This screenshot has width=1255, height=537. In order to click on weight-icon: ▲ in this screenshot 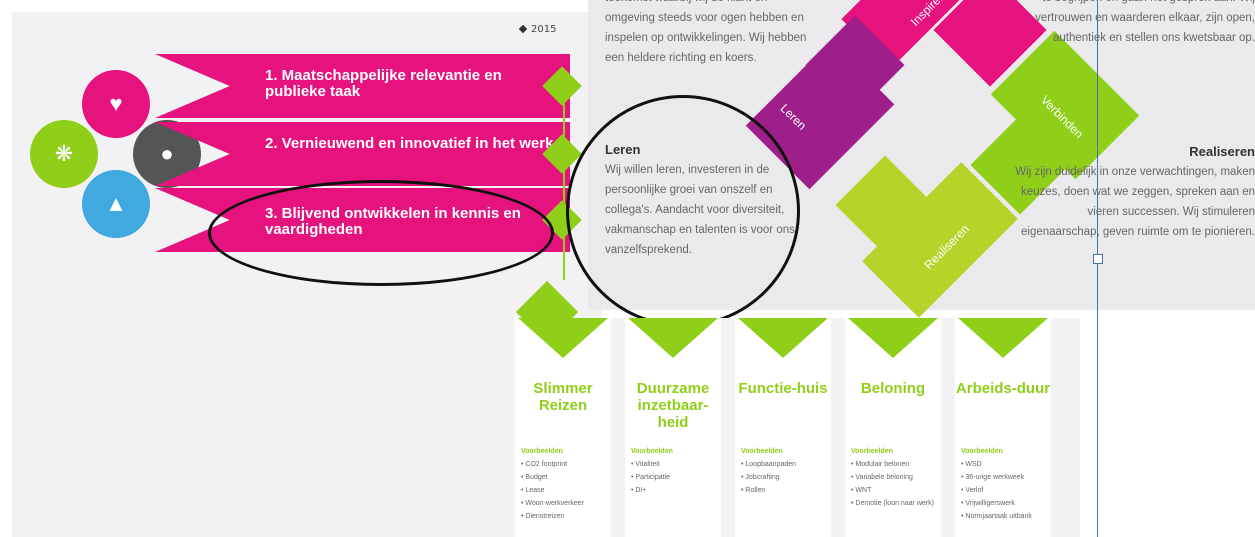, I will do `click(116, 203)`.